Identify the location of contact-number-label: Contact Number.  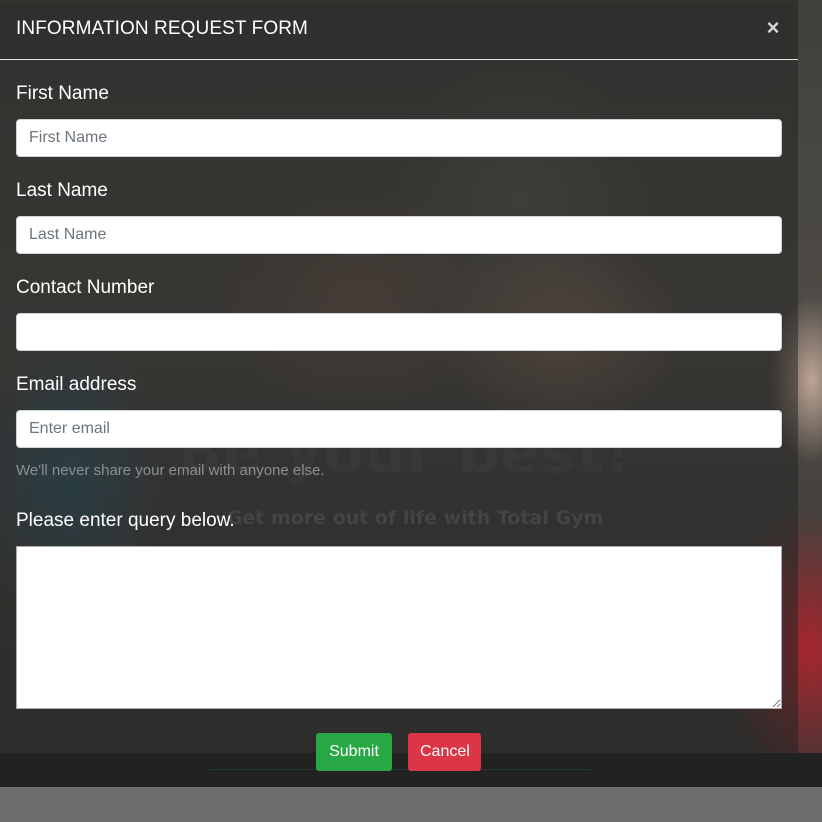
(85, 287).